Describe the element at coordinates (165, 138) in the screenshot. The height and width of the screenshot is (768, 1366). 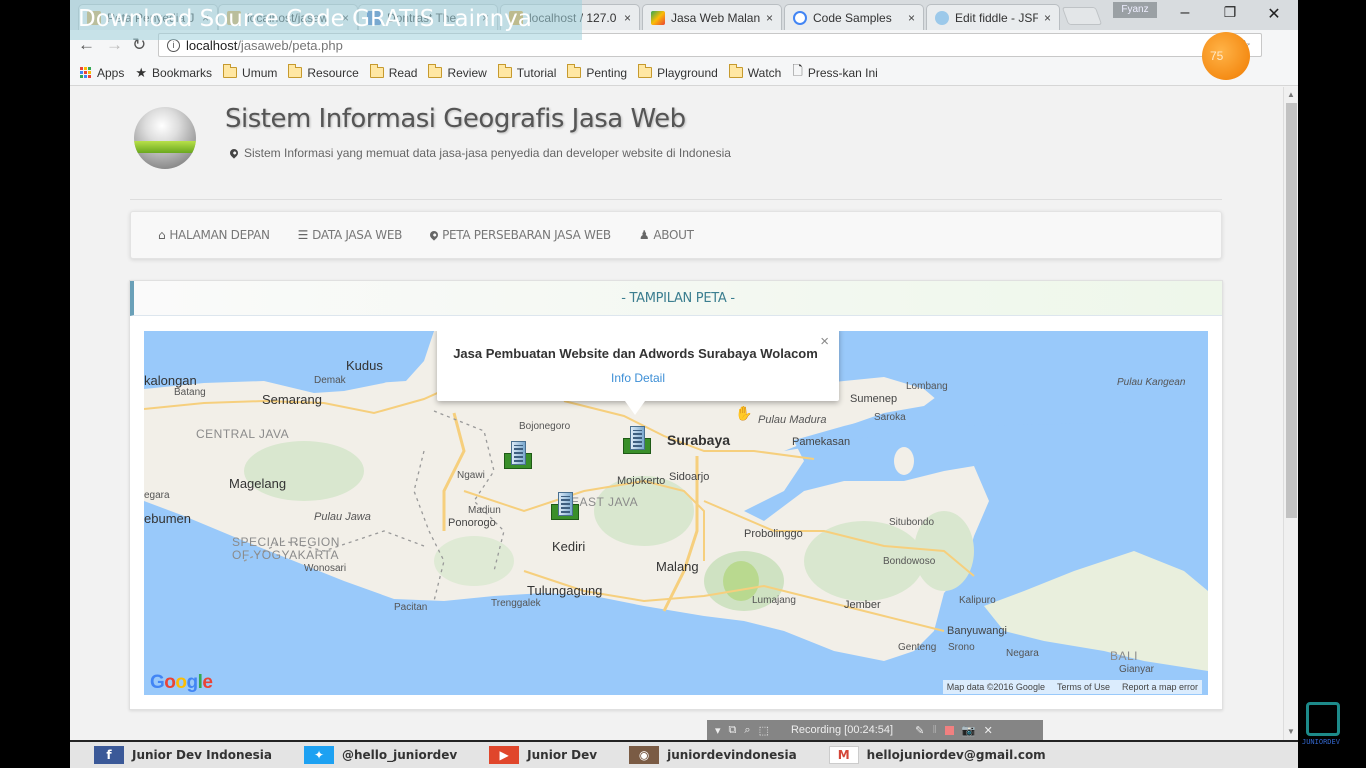
I see `globe-logo-icon` at that location.